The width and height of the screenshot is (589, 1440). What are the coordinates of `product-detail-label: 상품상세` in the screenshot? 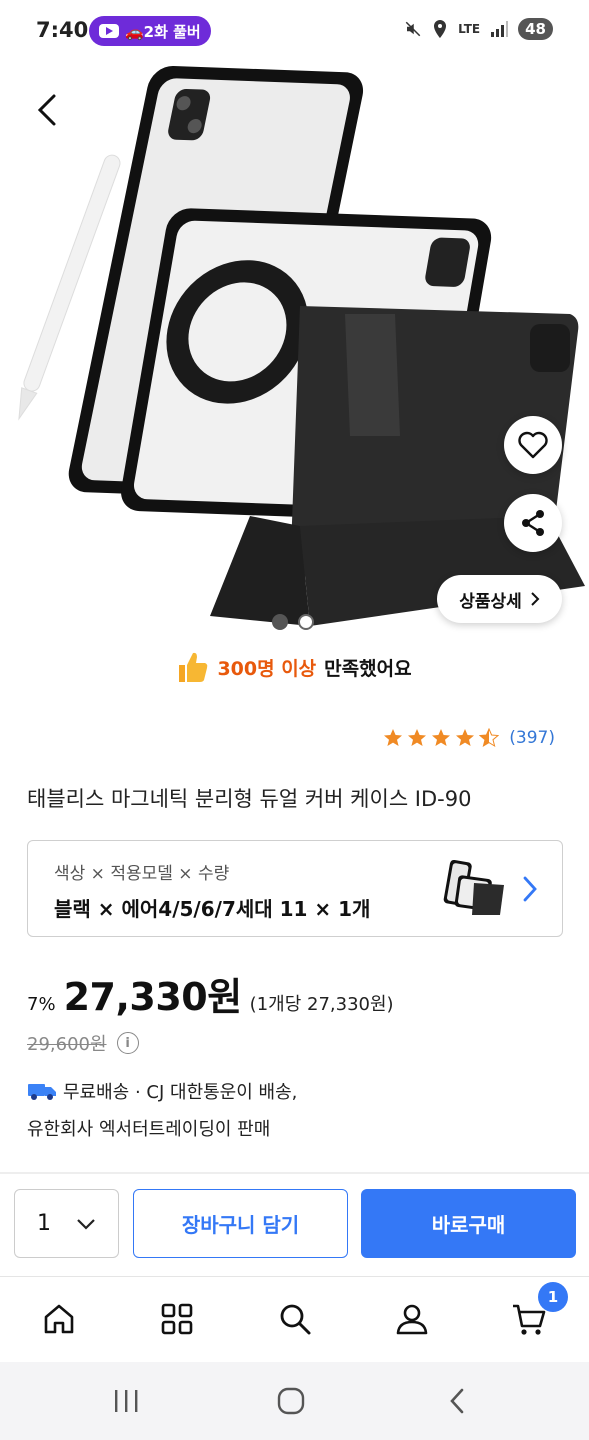 It's located at (490, 601).